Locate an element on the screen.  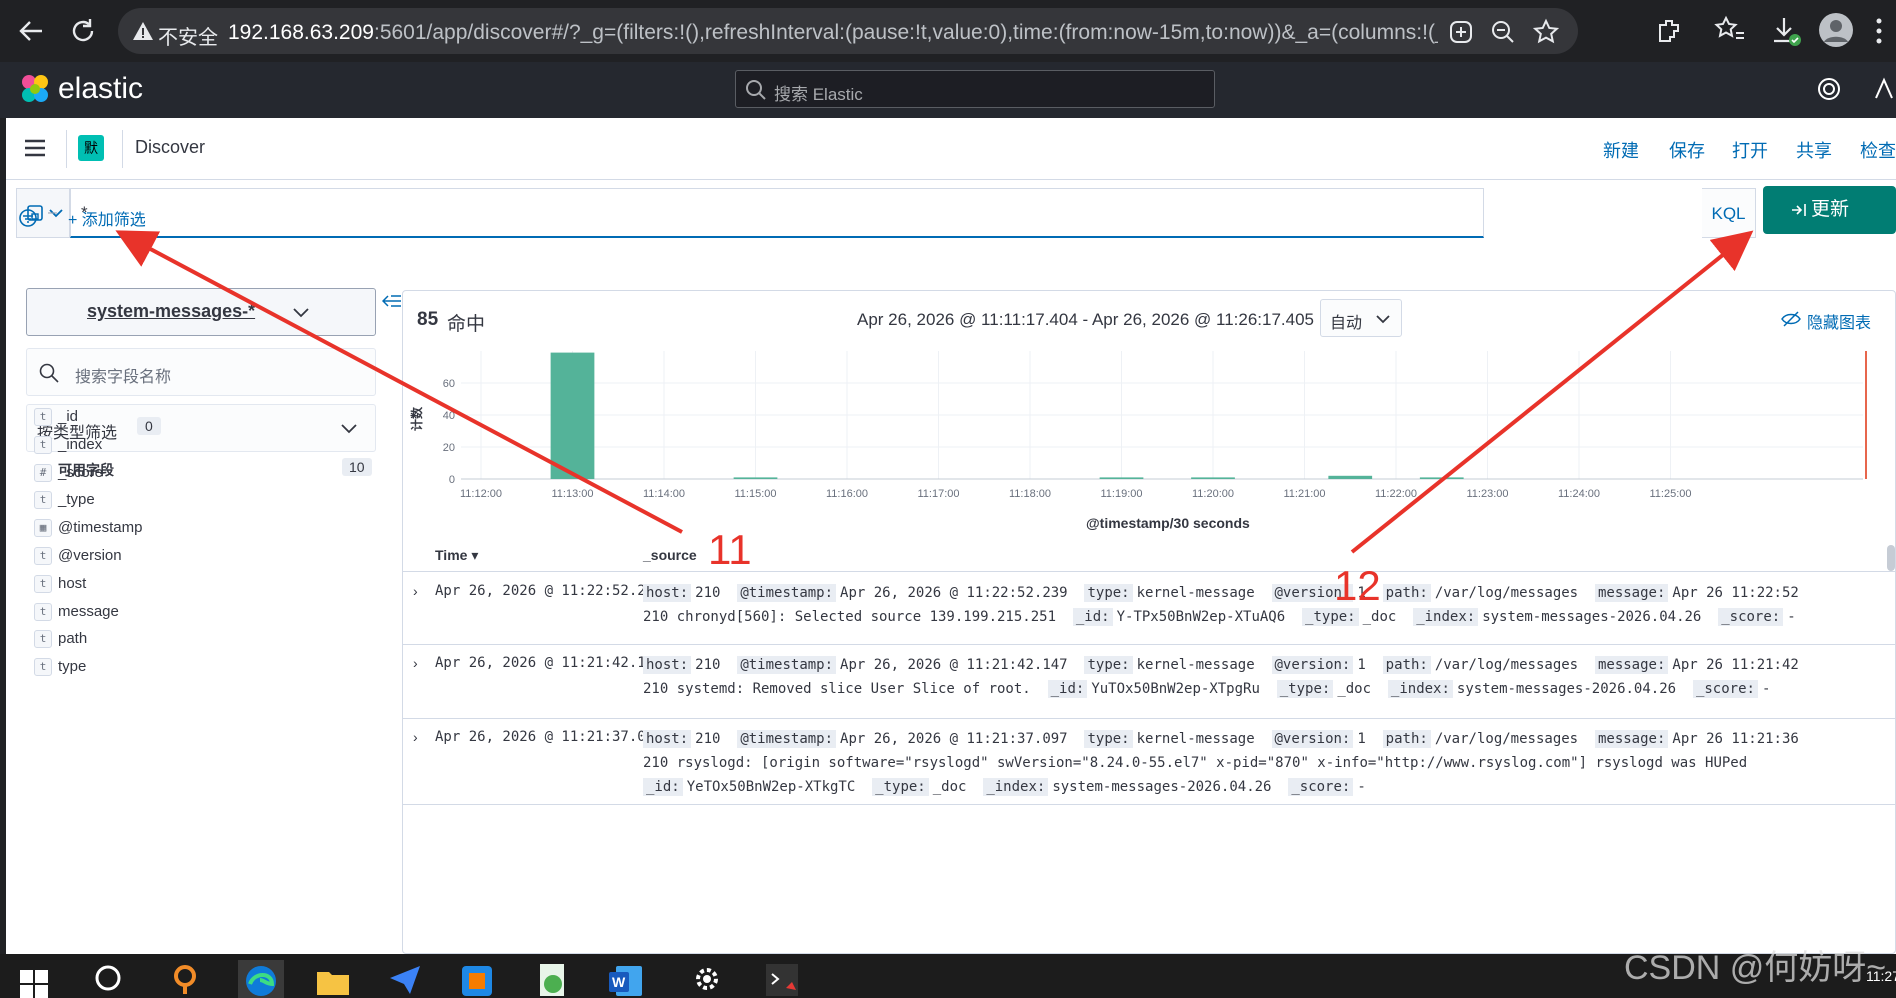
source-key: _id: is located at coordinates (1092, 617).